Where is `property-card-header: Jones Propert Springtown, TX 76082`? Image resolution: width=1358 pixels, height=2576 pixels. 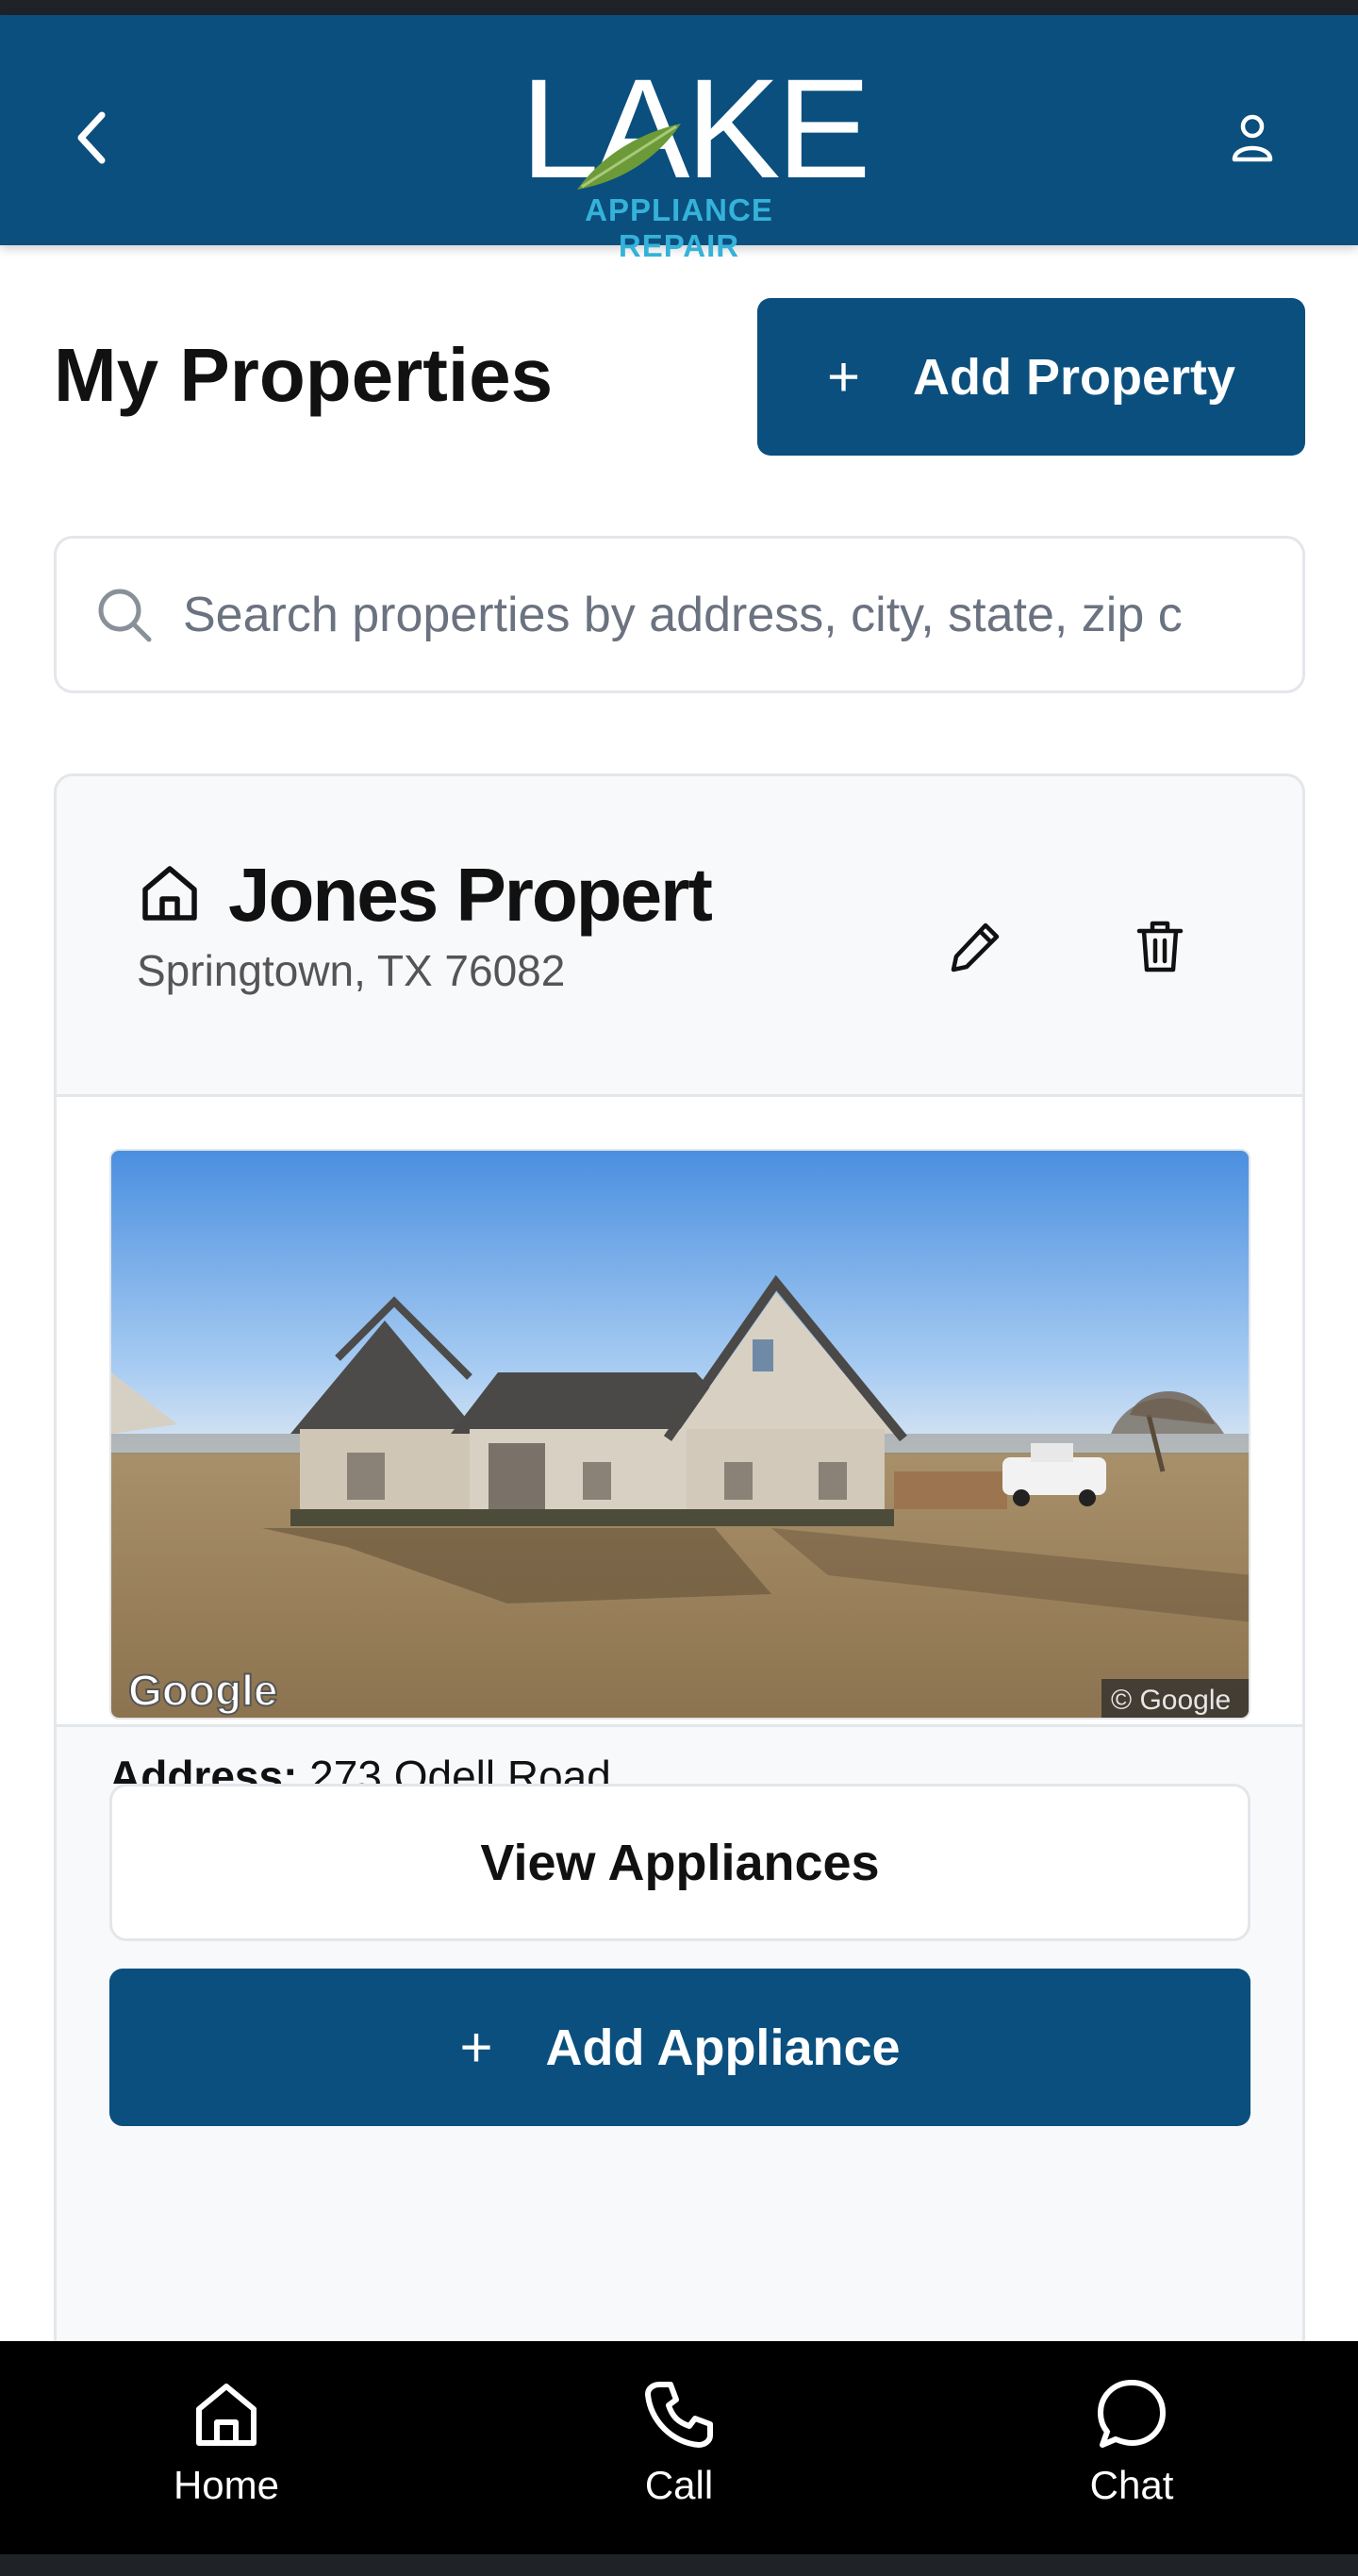
property-card-header: Jones Propert Springtown, TX 76082 is located at coordinates (679, 937).